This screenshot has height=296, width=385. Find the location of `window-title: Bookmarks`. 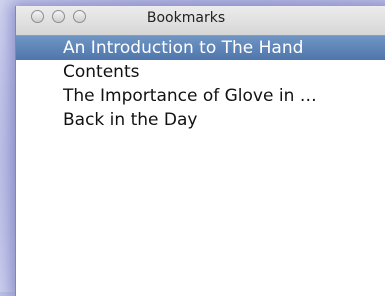

window-title: Bookmarks is located at coordinates (186, 18).